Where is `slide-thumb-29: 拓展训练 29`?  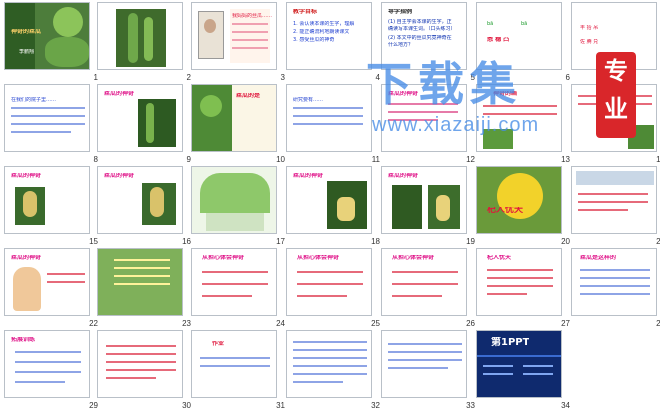
slide-thumb-29: 拓展训练 29 is located at coordinates (52, 370).